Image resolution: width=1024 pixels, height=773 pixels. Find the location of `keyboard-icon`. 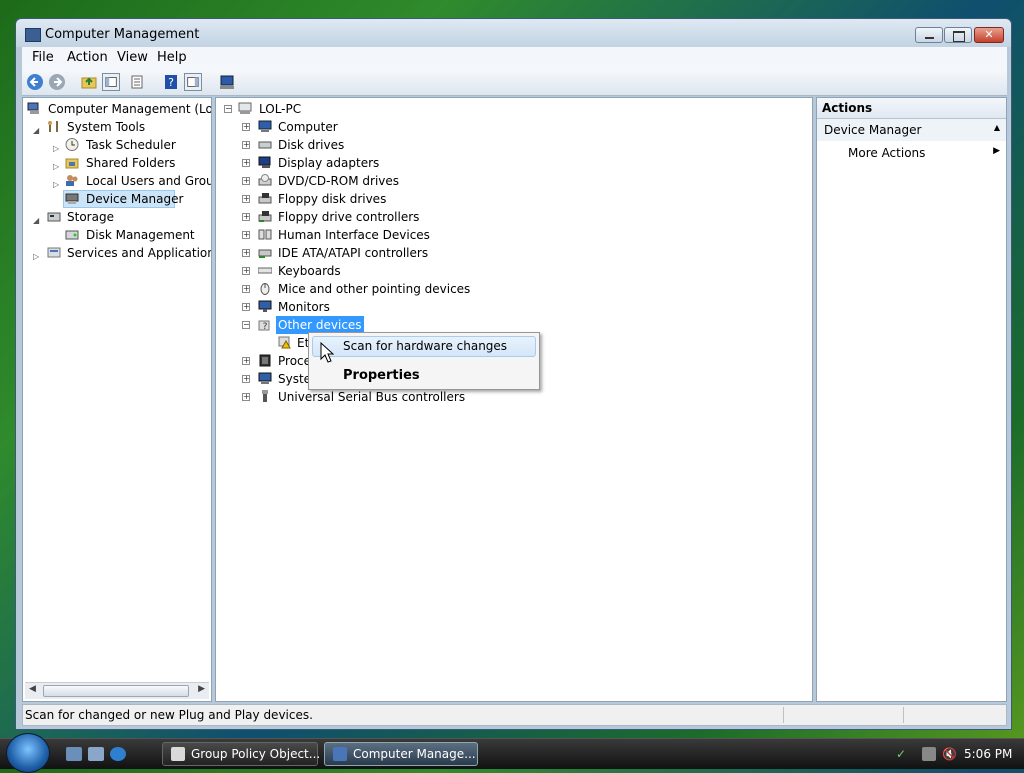

keyboard-icon is located at coordinates (265, 270).